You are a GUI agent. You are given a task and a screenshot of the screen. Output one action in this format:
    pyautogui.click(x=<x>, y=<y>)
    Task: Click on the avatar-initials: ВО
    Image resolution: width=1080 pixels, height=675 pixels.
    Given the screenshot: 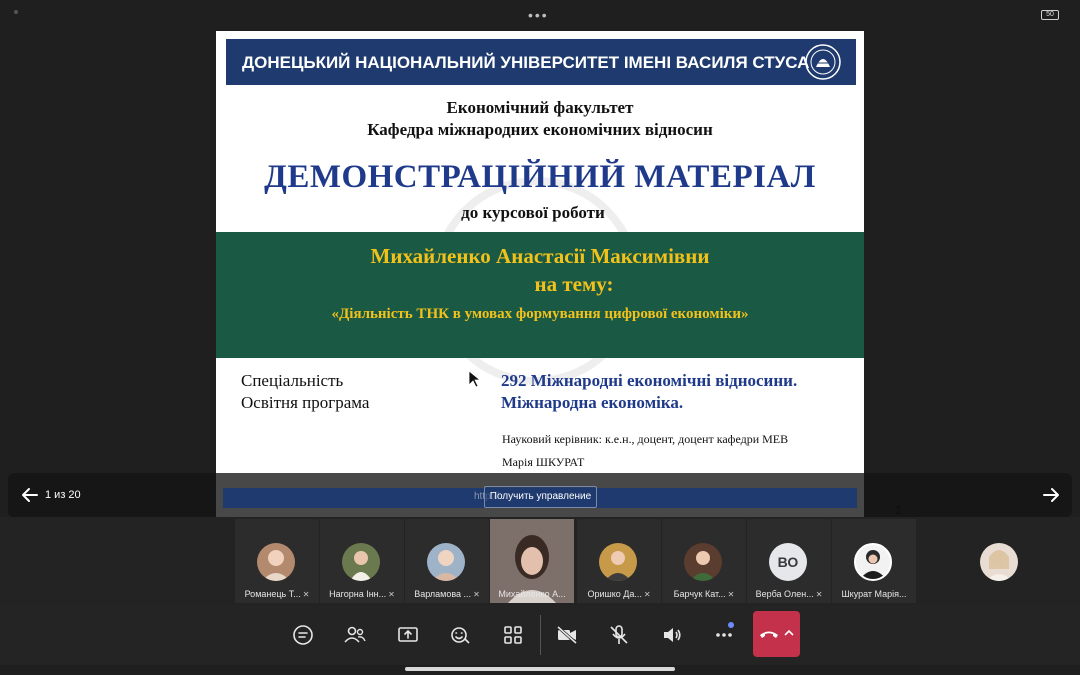 What is the action you would take?
    pyautogui.click(x=788, y=562)
    